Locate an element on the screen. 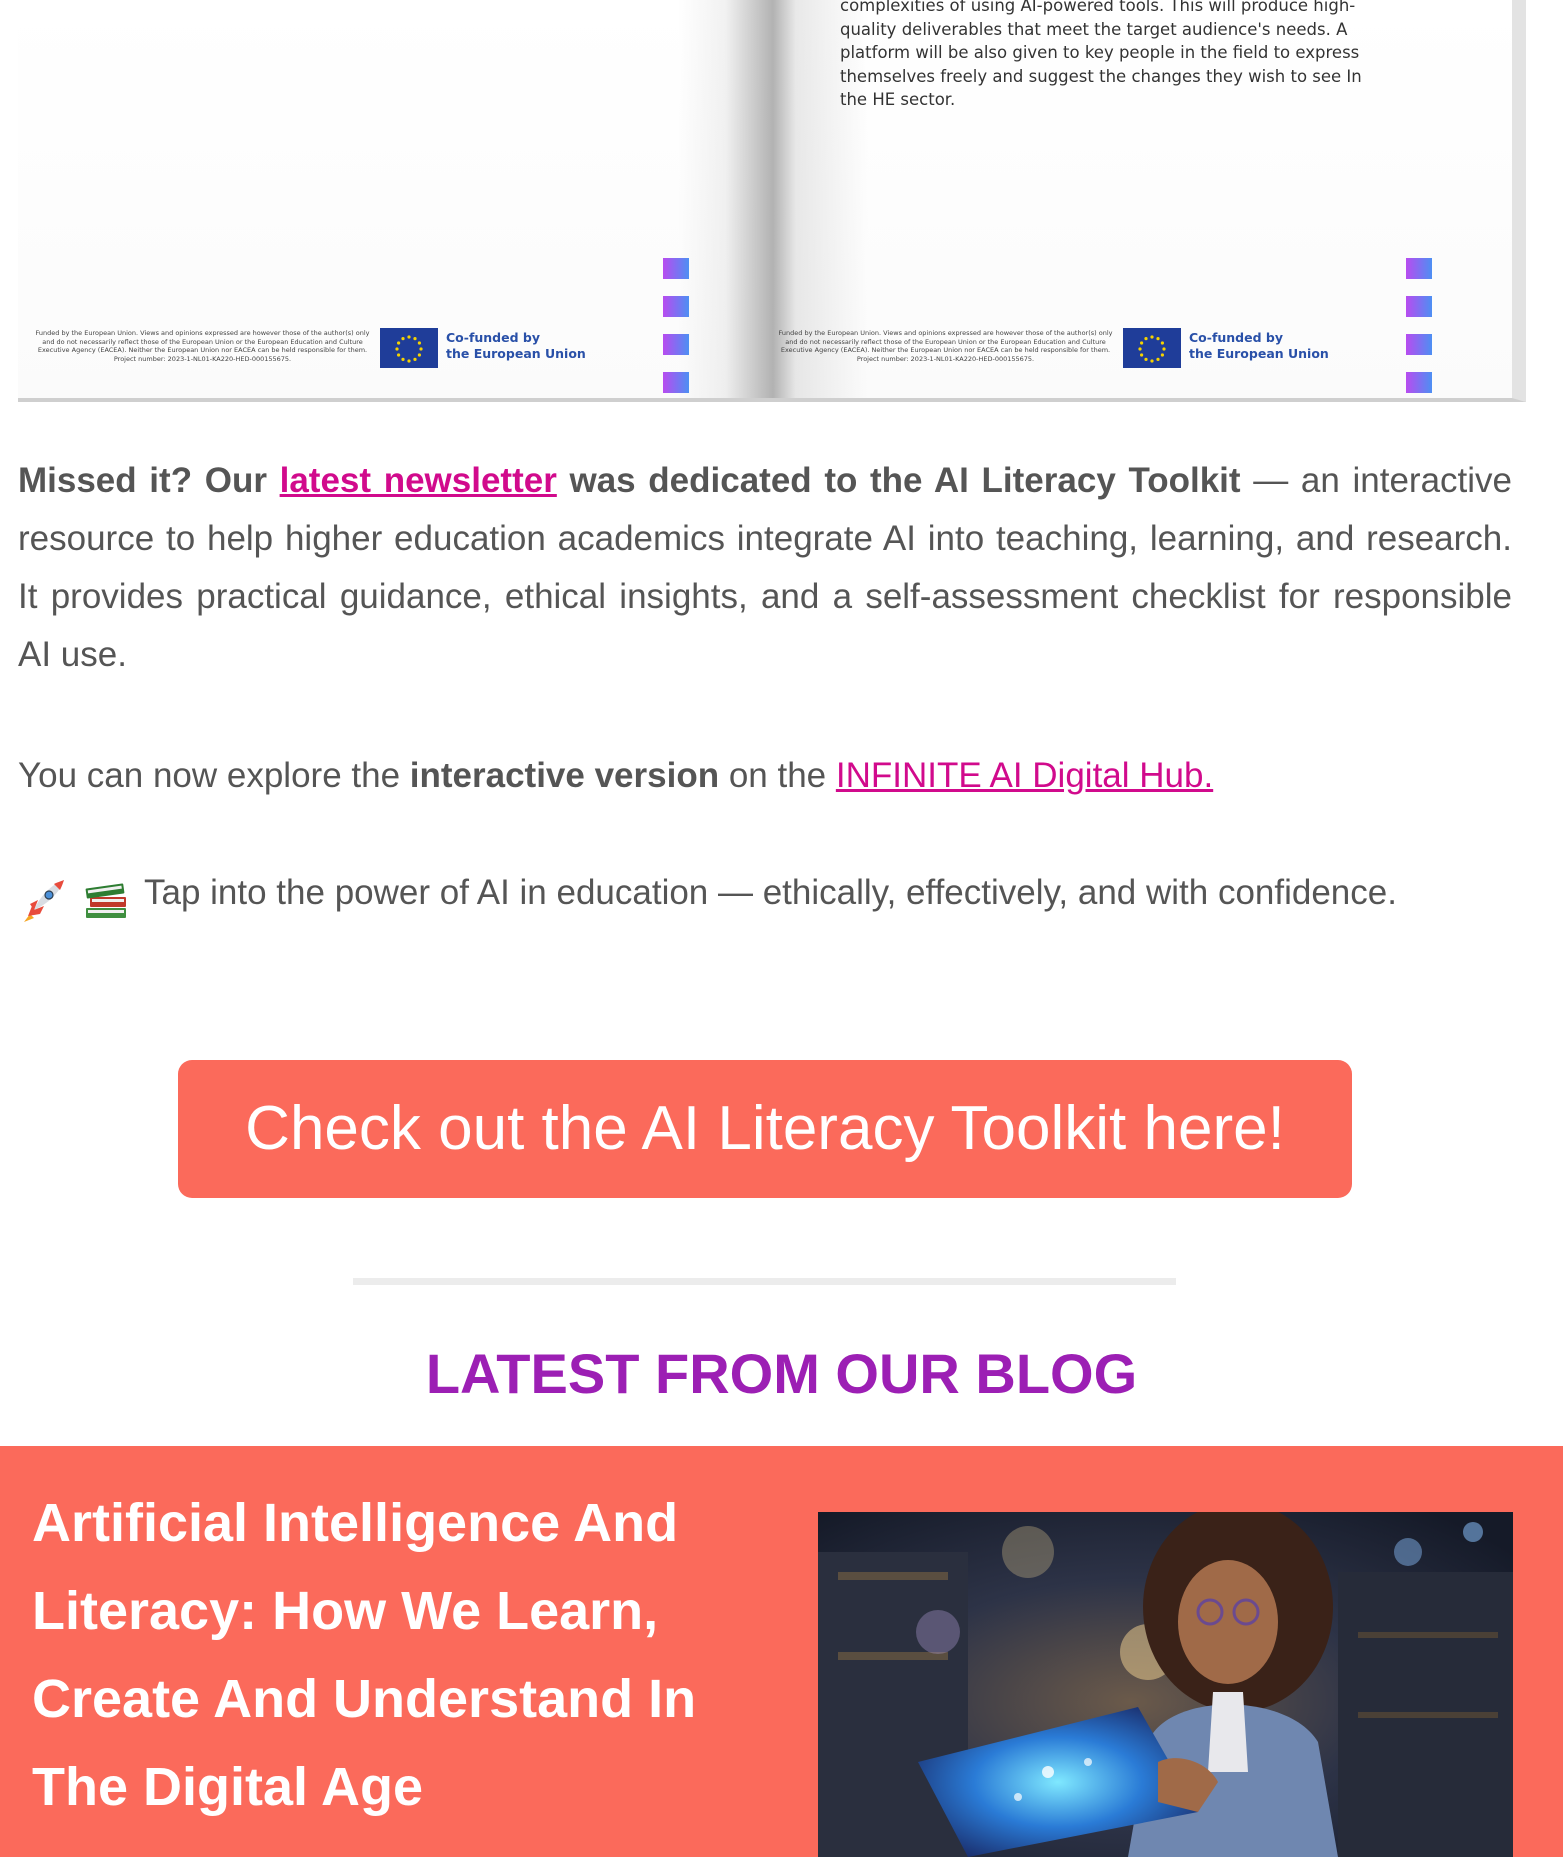 This screenshot has height=1857, width=1563. explore-prefix: You can now explore the is located at coordinates (214, 775).